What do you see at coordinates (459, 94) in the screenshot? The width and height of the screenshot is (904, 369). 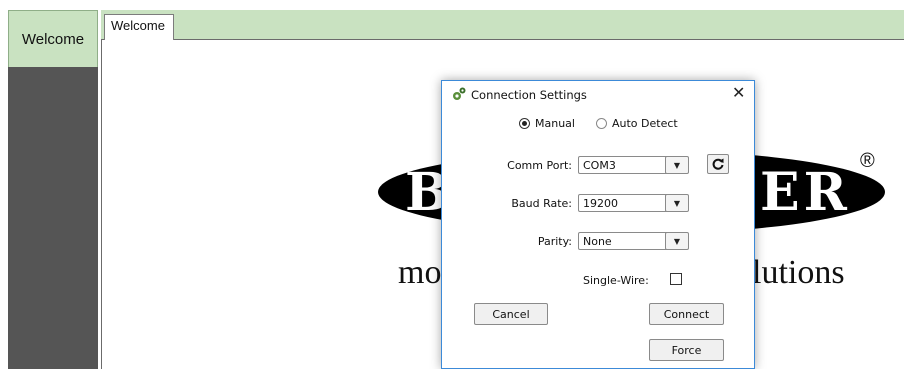 I see `app-gear-icon` at bounding box center [459, 94].